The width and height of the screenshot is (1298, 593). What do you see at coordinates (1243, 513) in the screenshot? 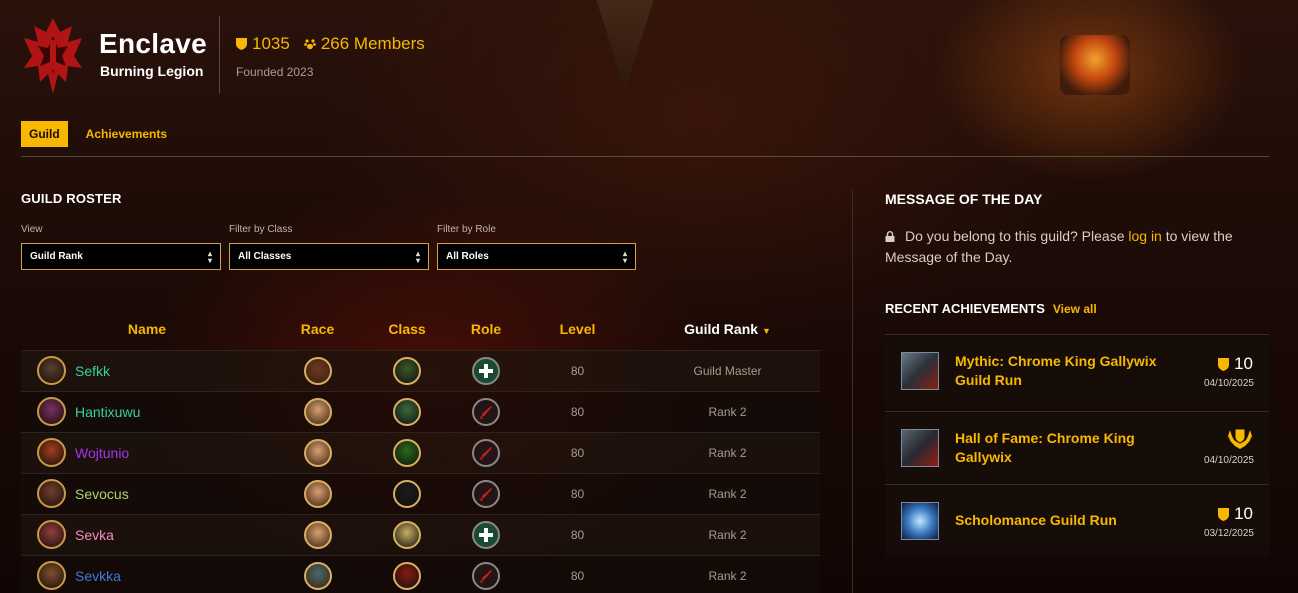
I see `achievement-points-value: 10` at bounding box center [1243, 513].